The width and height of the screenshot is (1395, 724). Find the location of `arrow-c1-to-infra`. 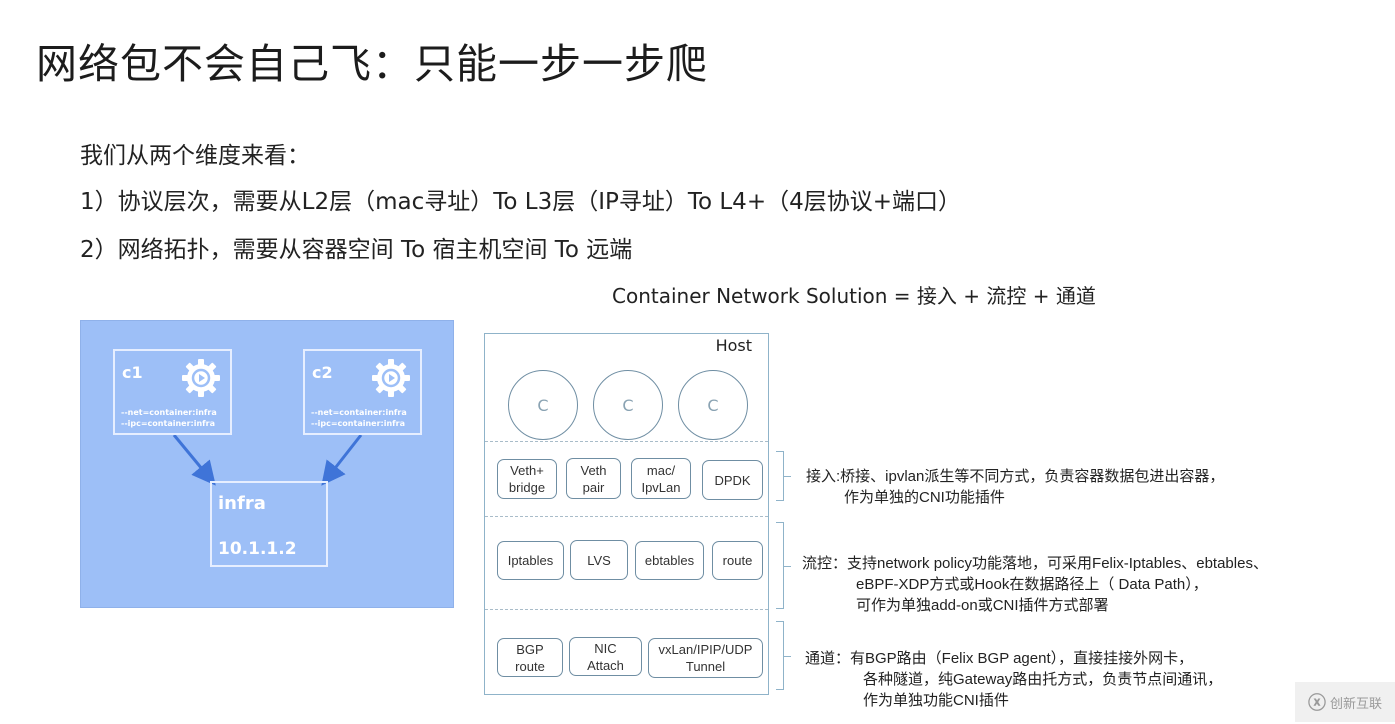

arrow-c1-to-infra is located at coordinates (194, 460).